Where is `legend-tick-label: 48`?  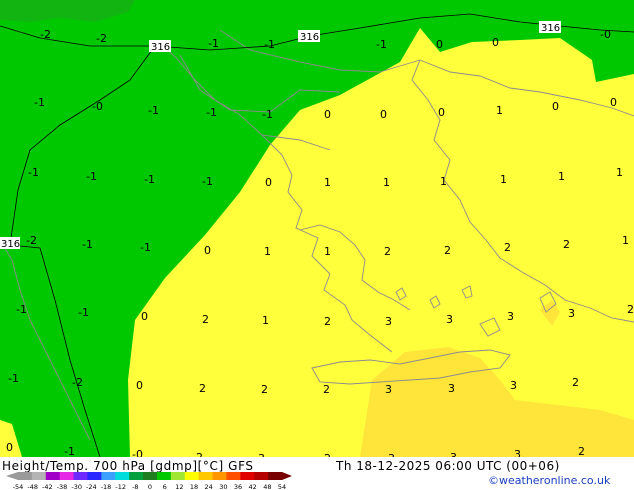
legend-tick-label: 48 is located at coordinates (267, 486).